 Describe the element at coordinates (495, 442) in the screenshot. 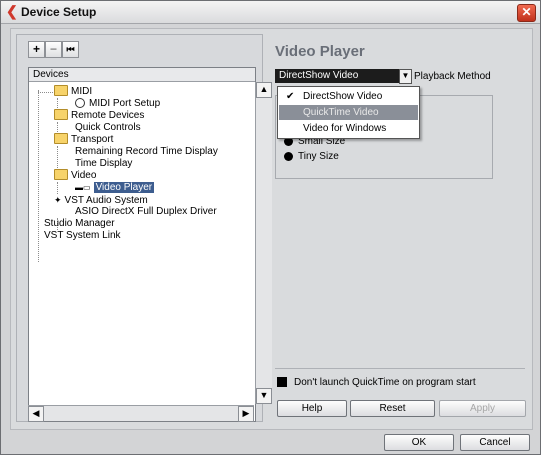

I see `cancel-button: Cancel` at that location.